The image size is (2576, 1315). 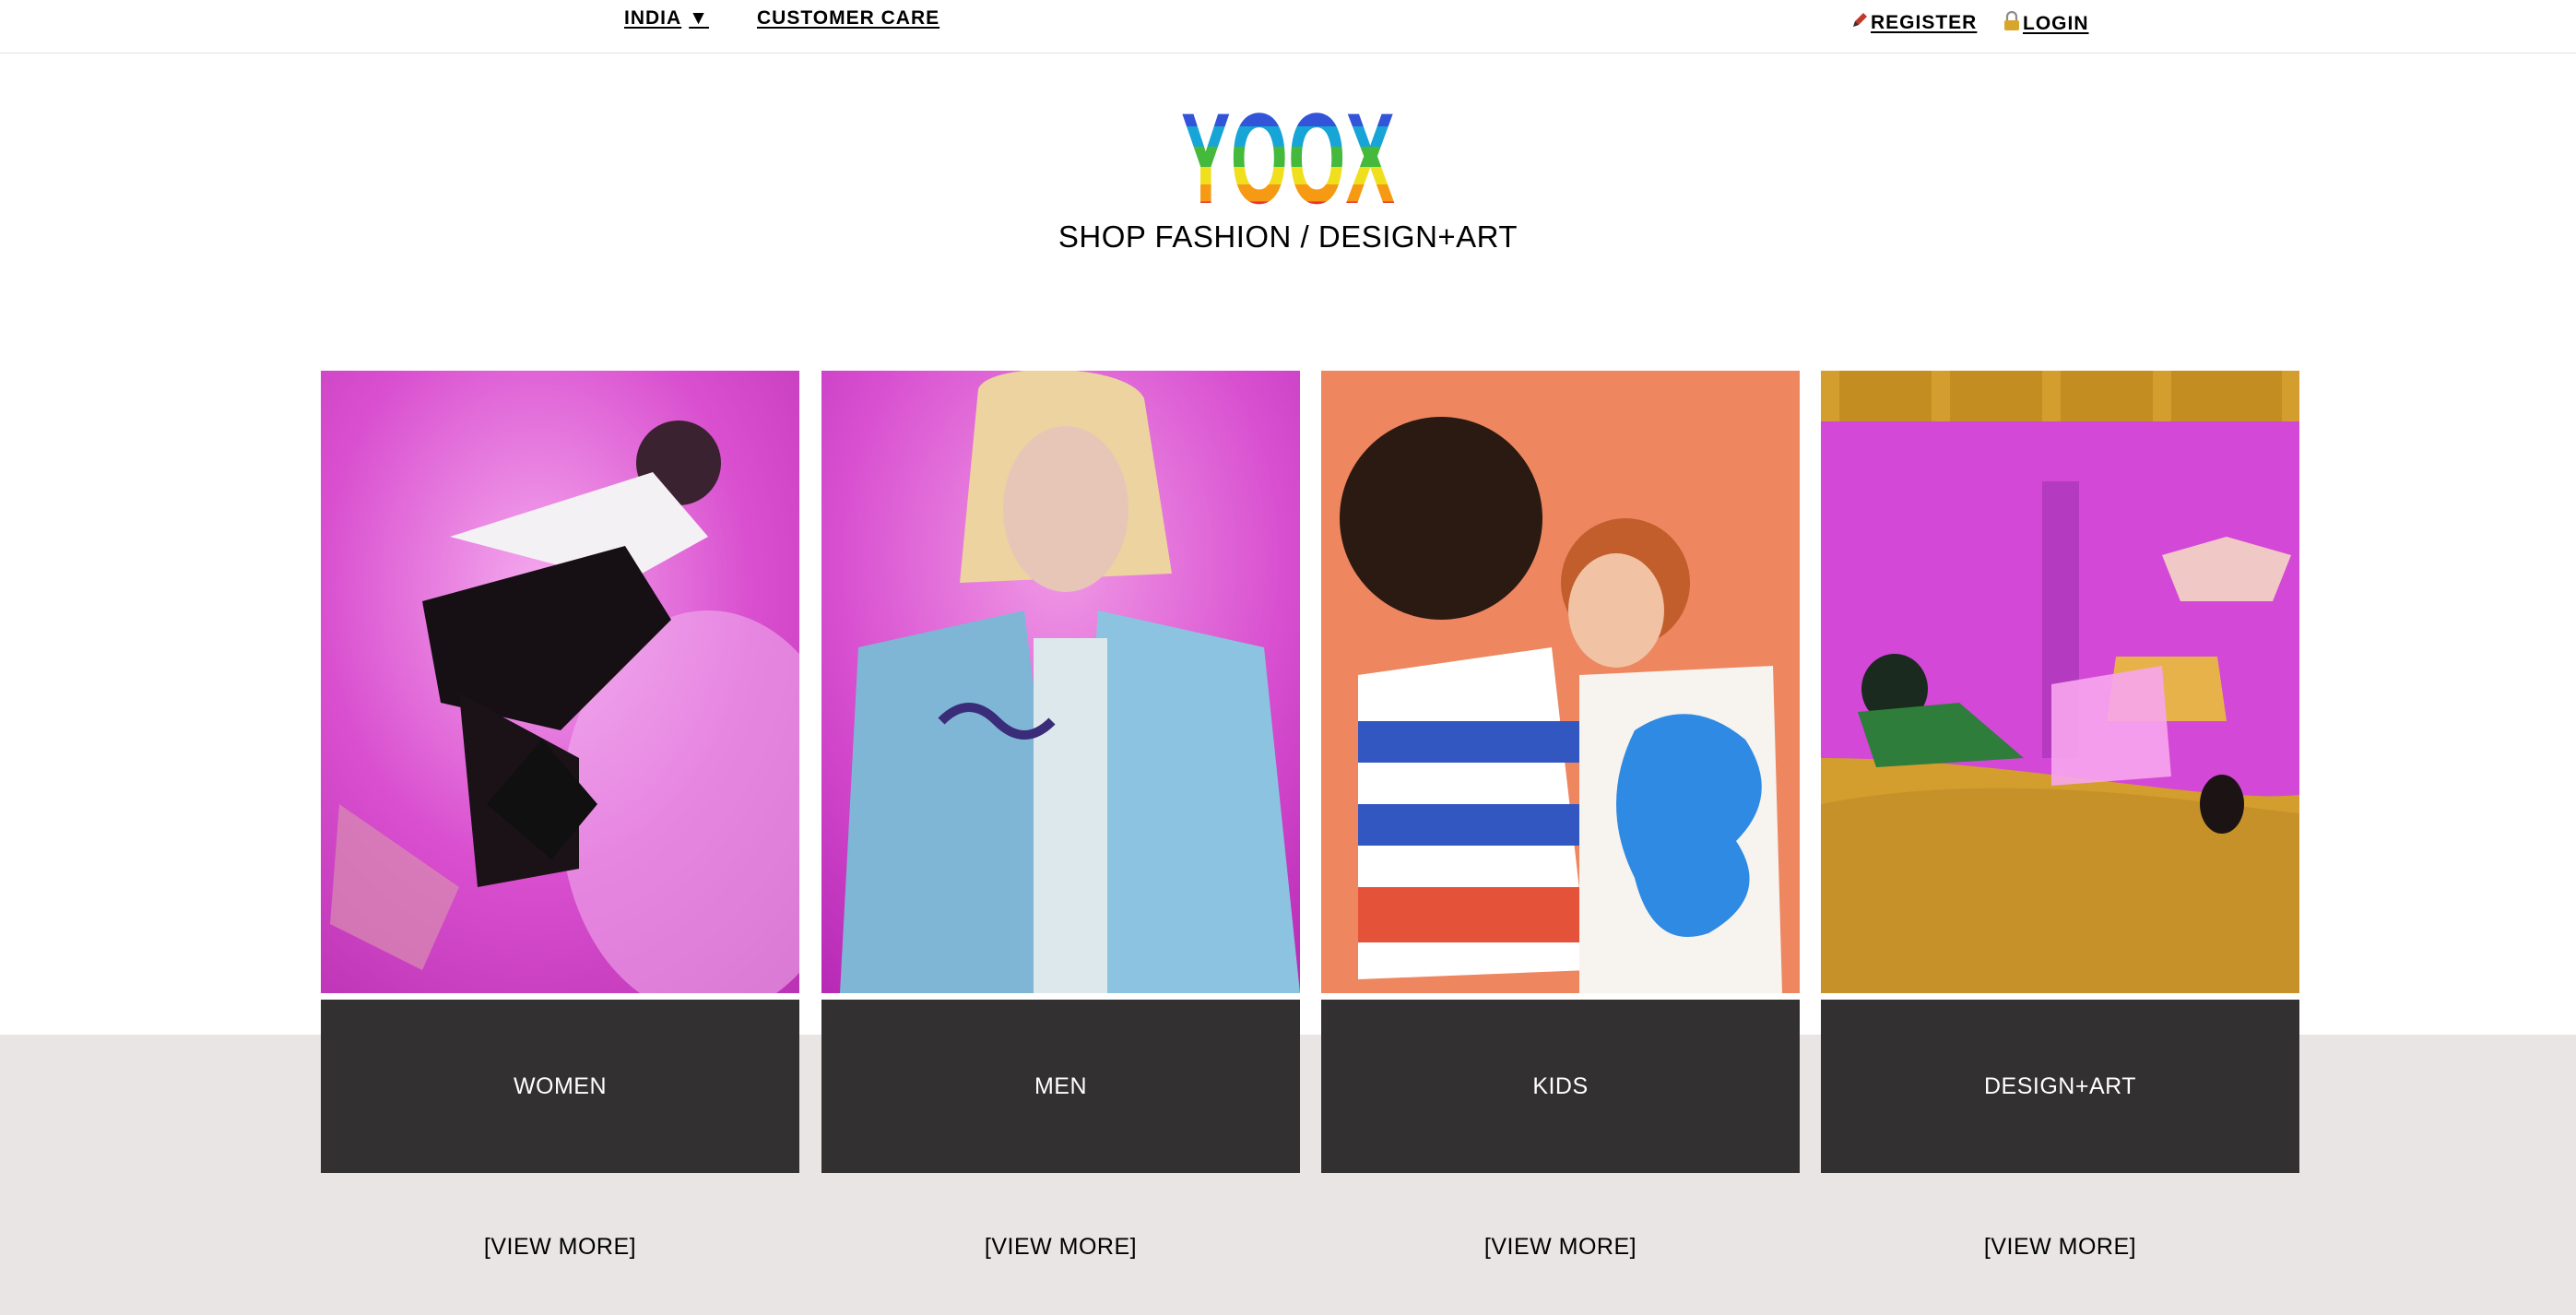 What do you see at coordinates (653, 18) in the screenshot?
I see `country-label: INDIA` at bounding box center [653, 18].